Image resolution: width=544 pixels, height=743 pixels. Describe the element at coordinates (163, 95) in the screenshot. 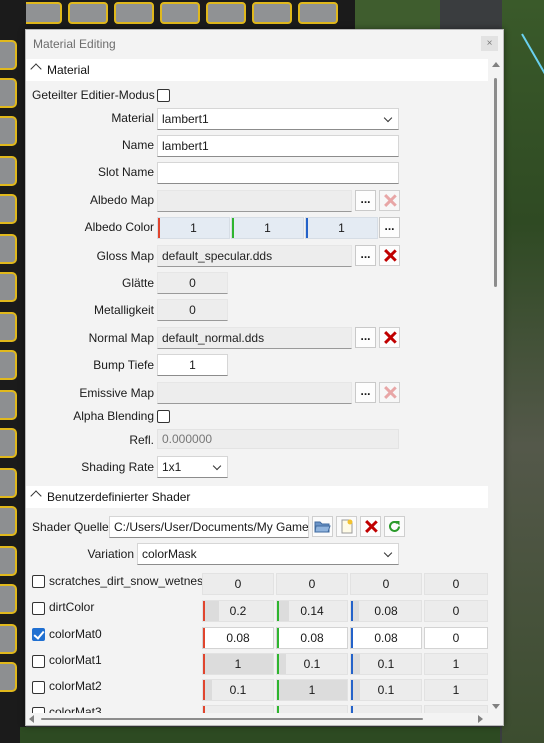

I see `shared-edit-checkbox` at that location.